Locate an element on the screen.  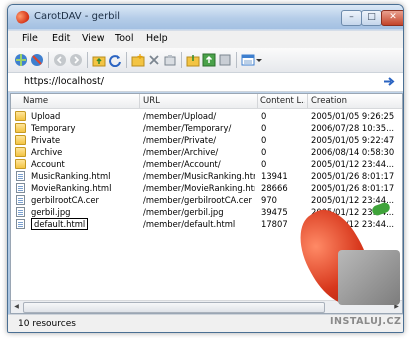
chevron-down-icon is located at coordinates (259, 60).